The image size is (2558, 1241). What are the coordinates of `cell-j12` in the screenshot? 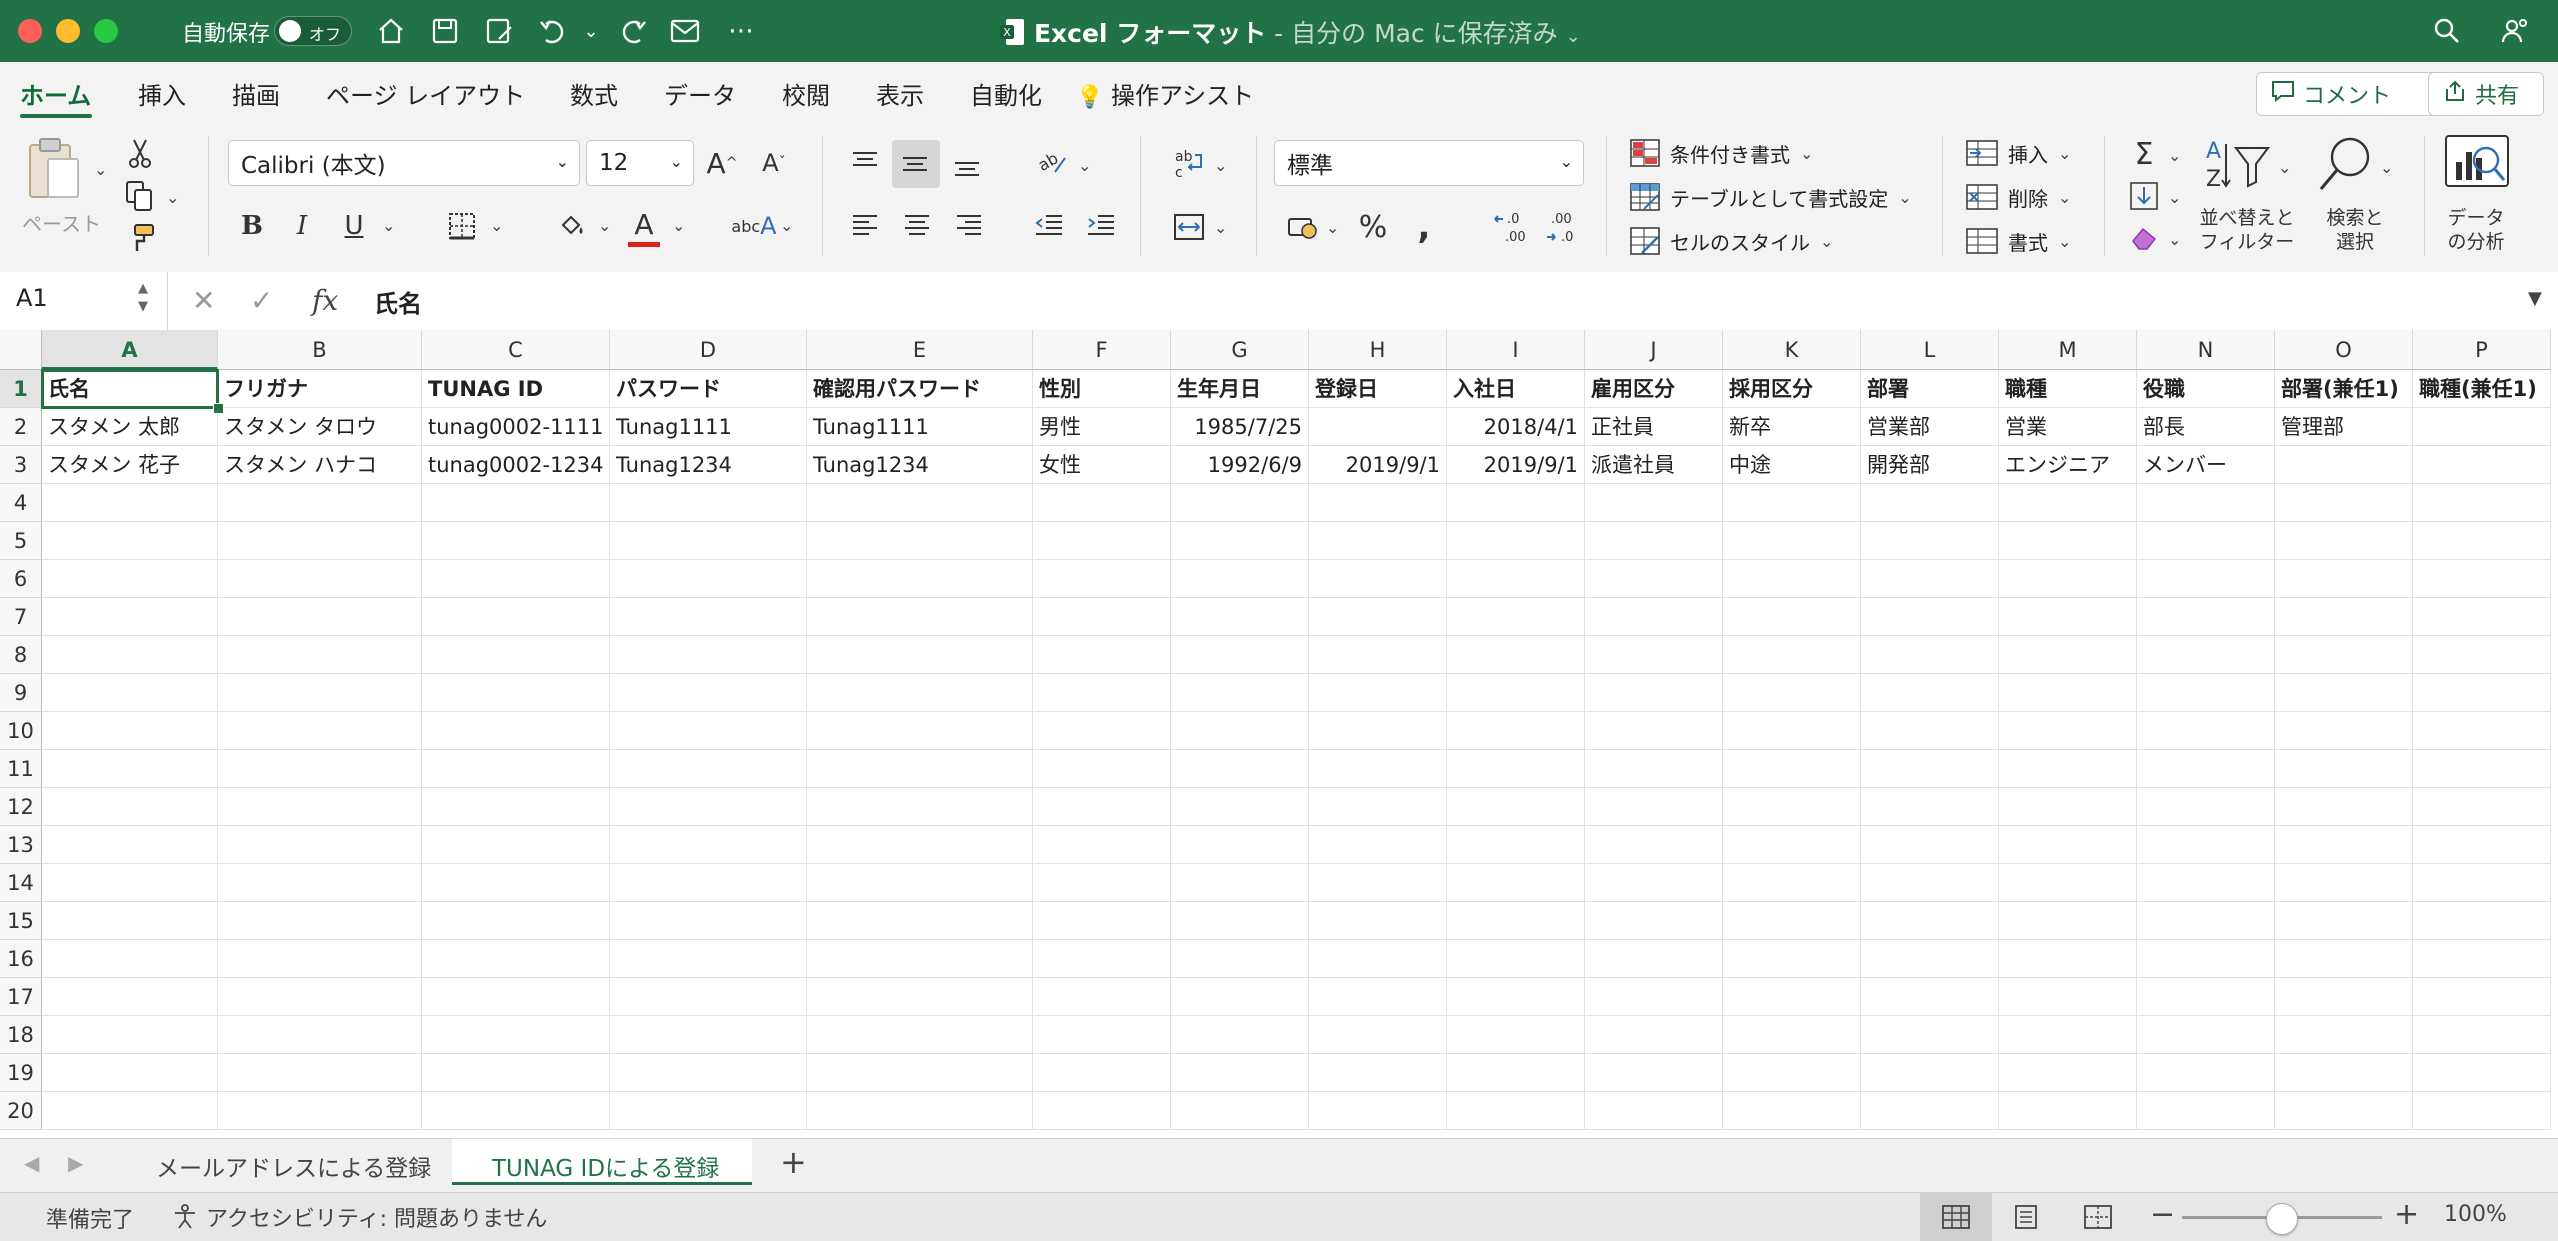 It's located at (1654, 807).